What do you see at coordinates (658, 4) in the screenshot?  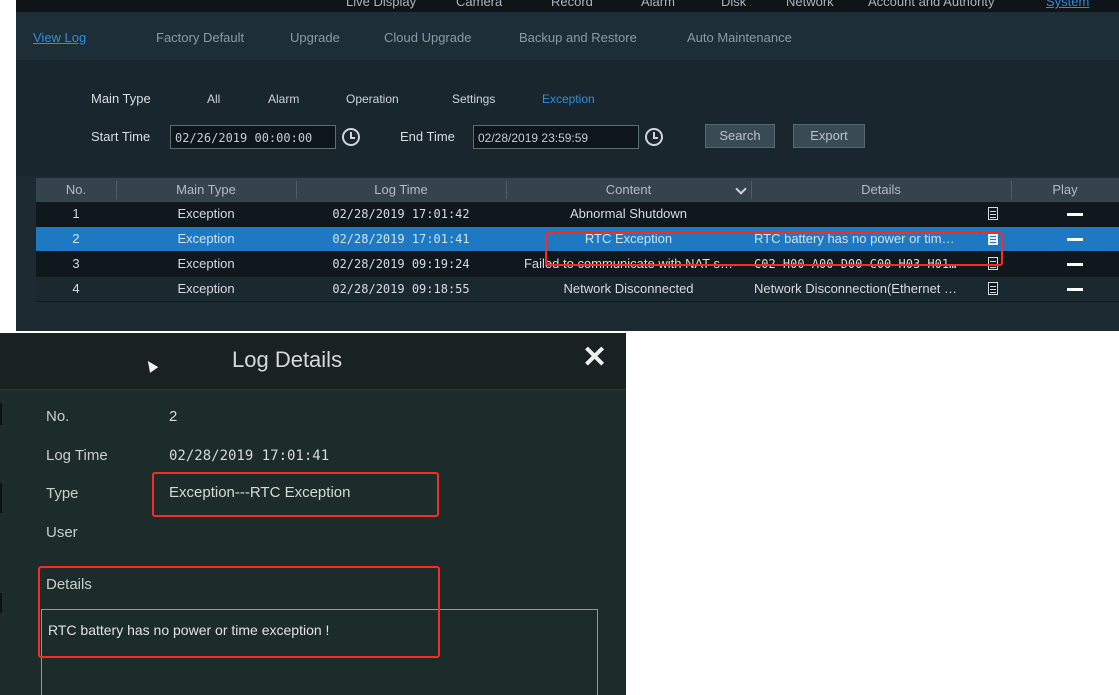 I see `menu-alarm: Alarm` at bounding box center [658, 4].